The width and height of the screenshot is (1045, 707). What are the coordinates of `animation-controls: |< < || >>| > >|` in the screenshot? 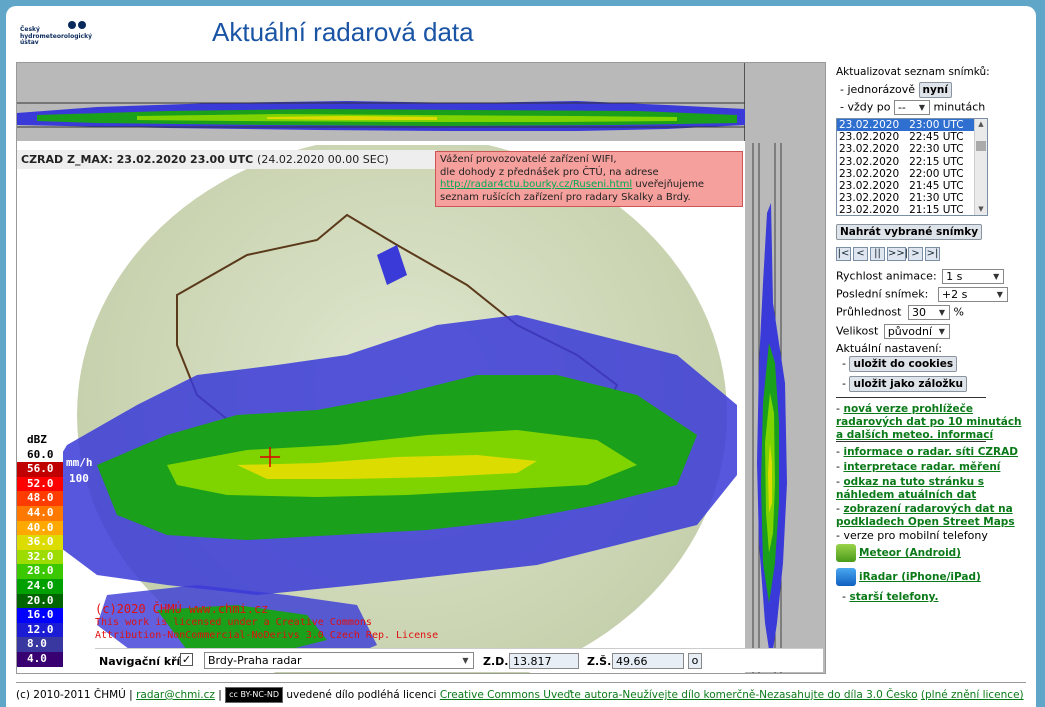 It's located at (889, 253).